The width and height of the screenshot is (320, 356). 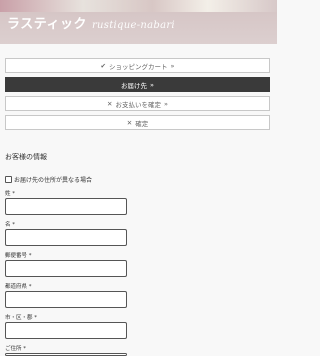 What do you see at coordinates (8, 179) in the screenshot?
I see `alt-address-checkbox` at bounding box center [8, 179].